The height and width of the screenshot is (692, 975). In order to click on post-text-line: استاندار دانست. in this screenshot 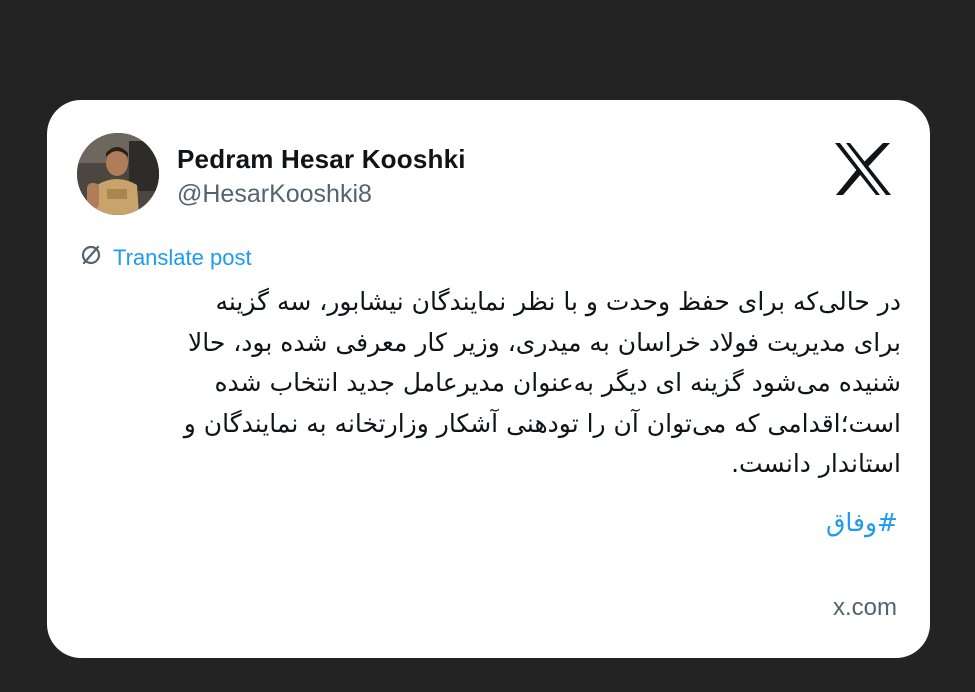, I will do `click(816, 463)`.